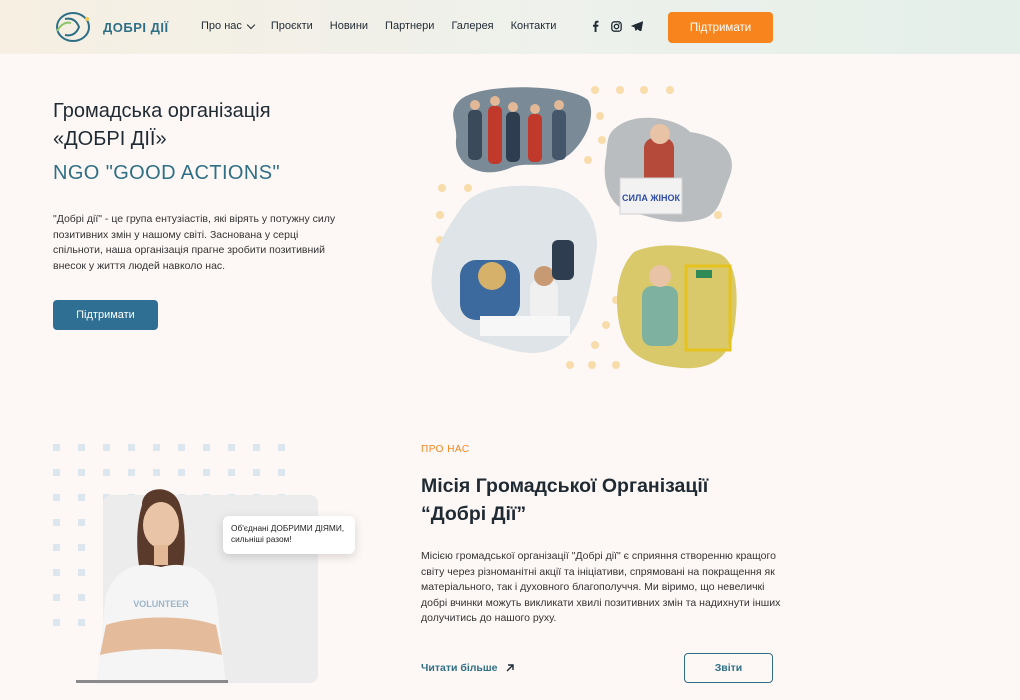 Image resolution: width=1020 pixels, height=700 pixels. What do you see at coordinates (522, 130) in the screenshot?
I see `photo-volunteers-group` at bounding box center [522, 130].